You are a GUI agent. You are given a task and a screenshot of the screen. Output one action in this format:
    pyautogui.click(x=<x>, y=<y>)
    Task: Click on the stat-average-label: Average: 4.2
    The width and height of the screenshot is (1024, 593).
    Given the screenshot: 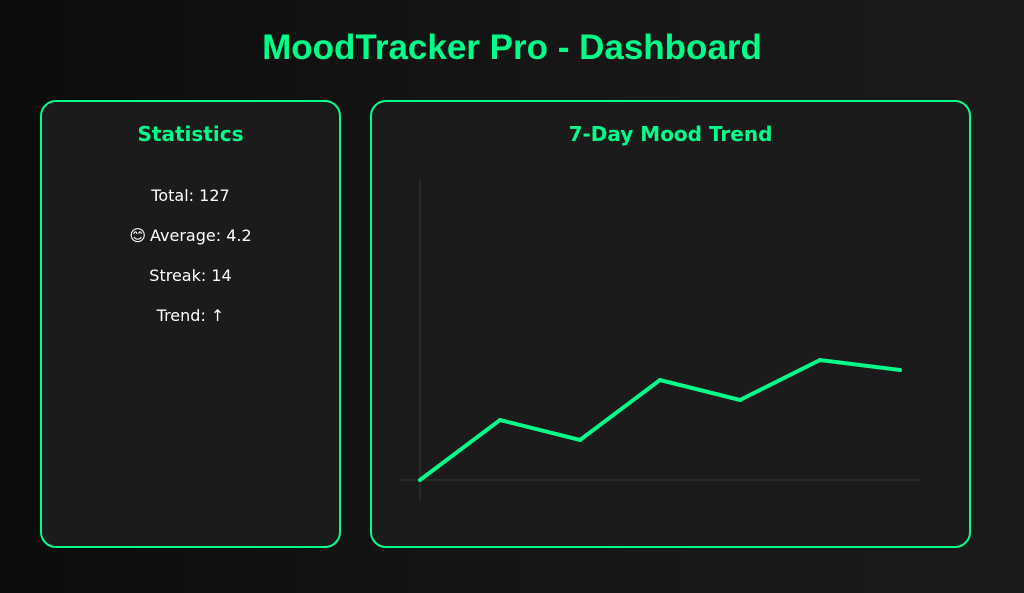 What is the action you would take?
    pyautogui.click(x=201, y=235)
    